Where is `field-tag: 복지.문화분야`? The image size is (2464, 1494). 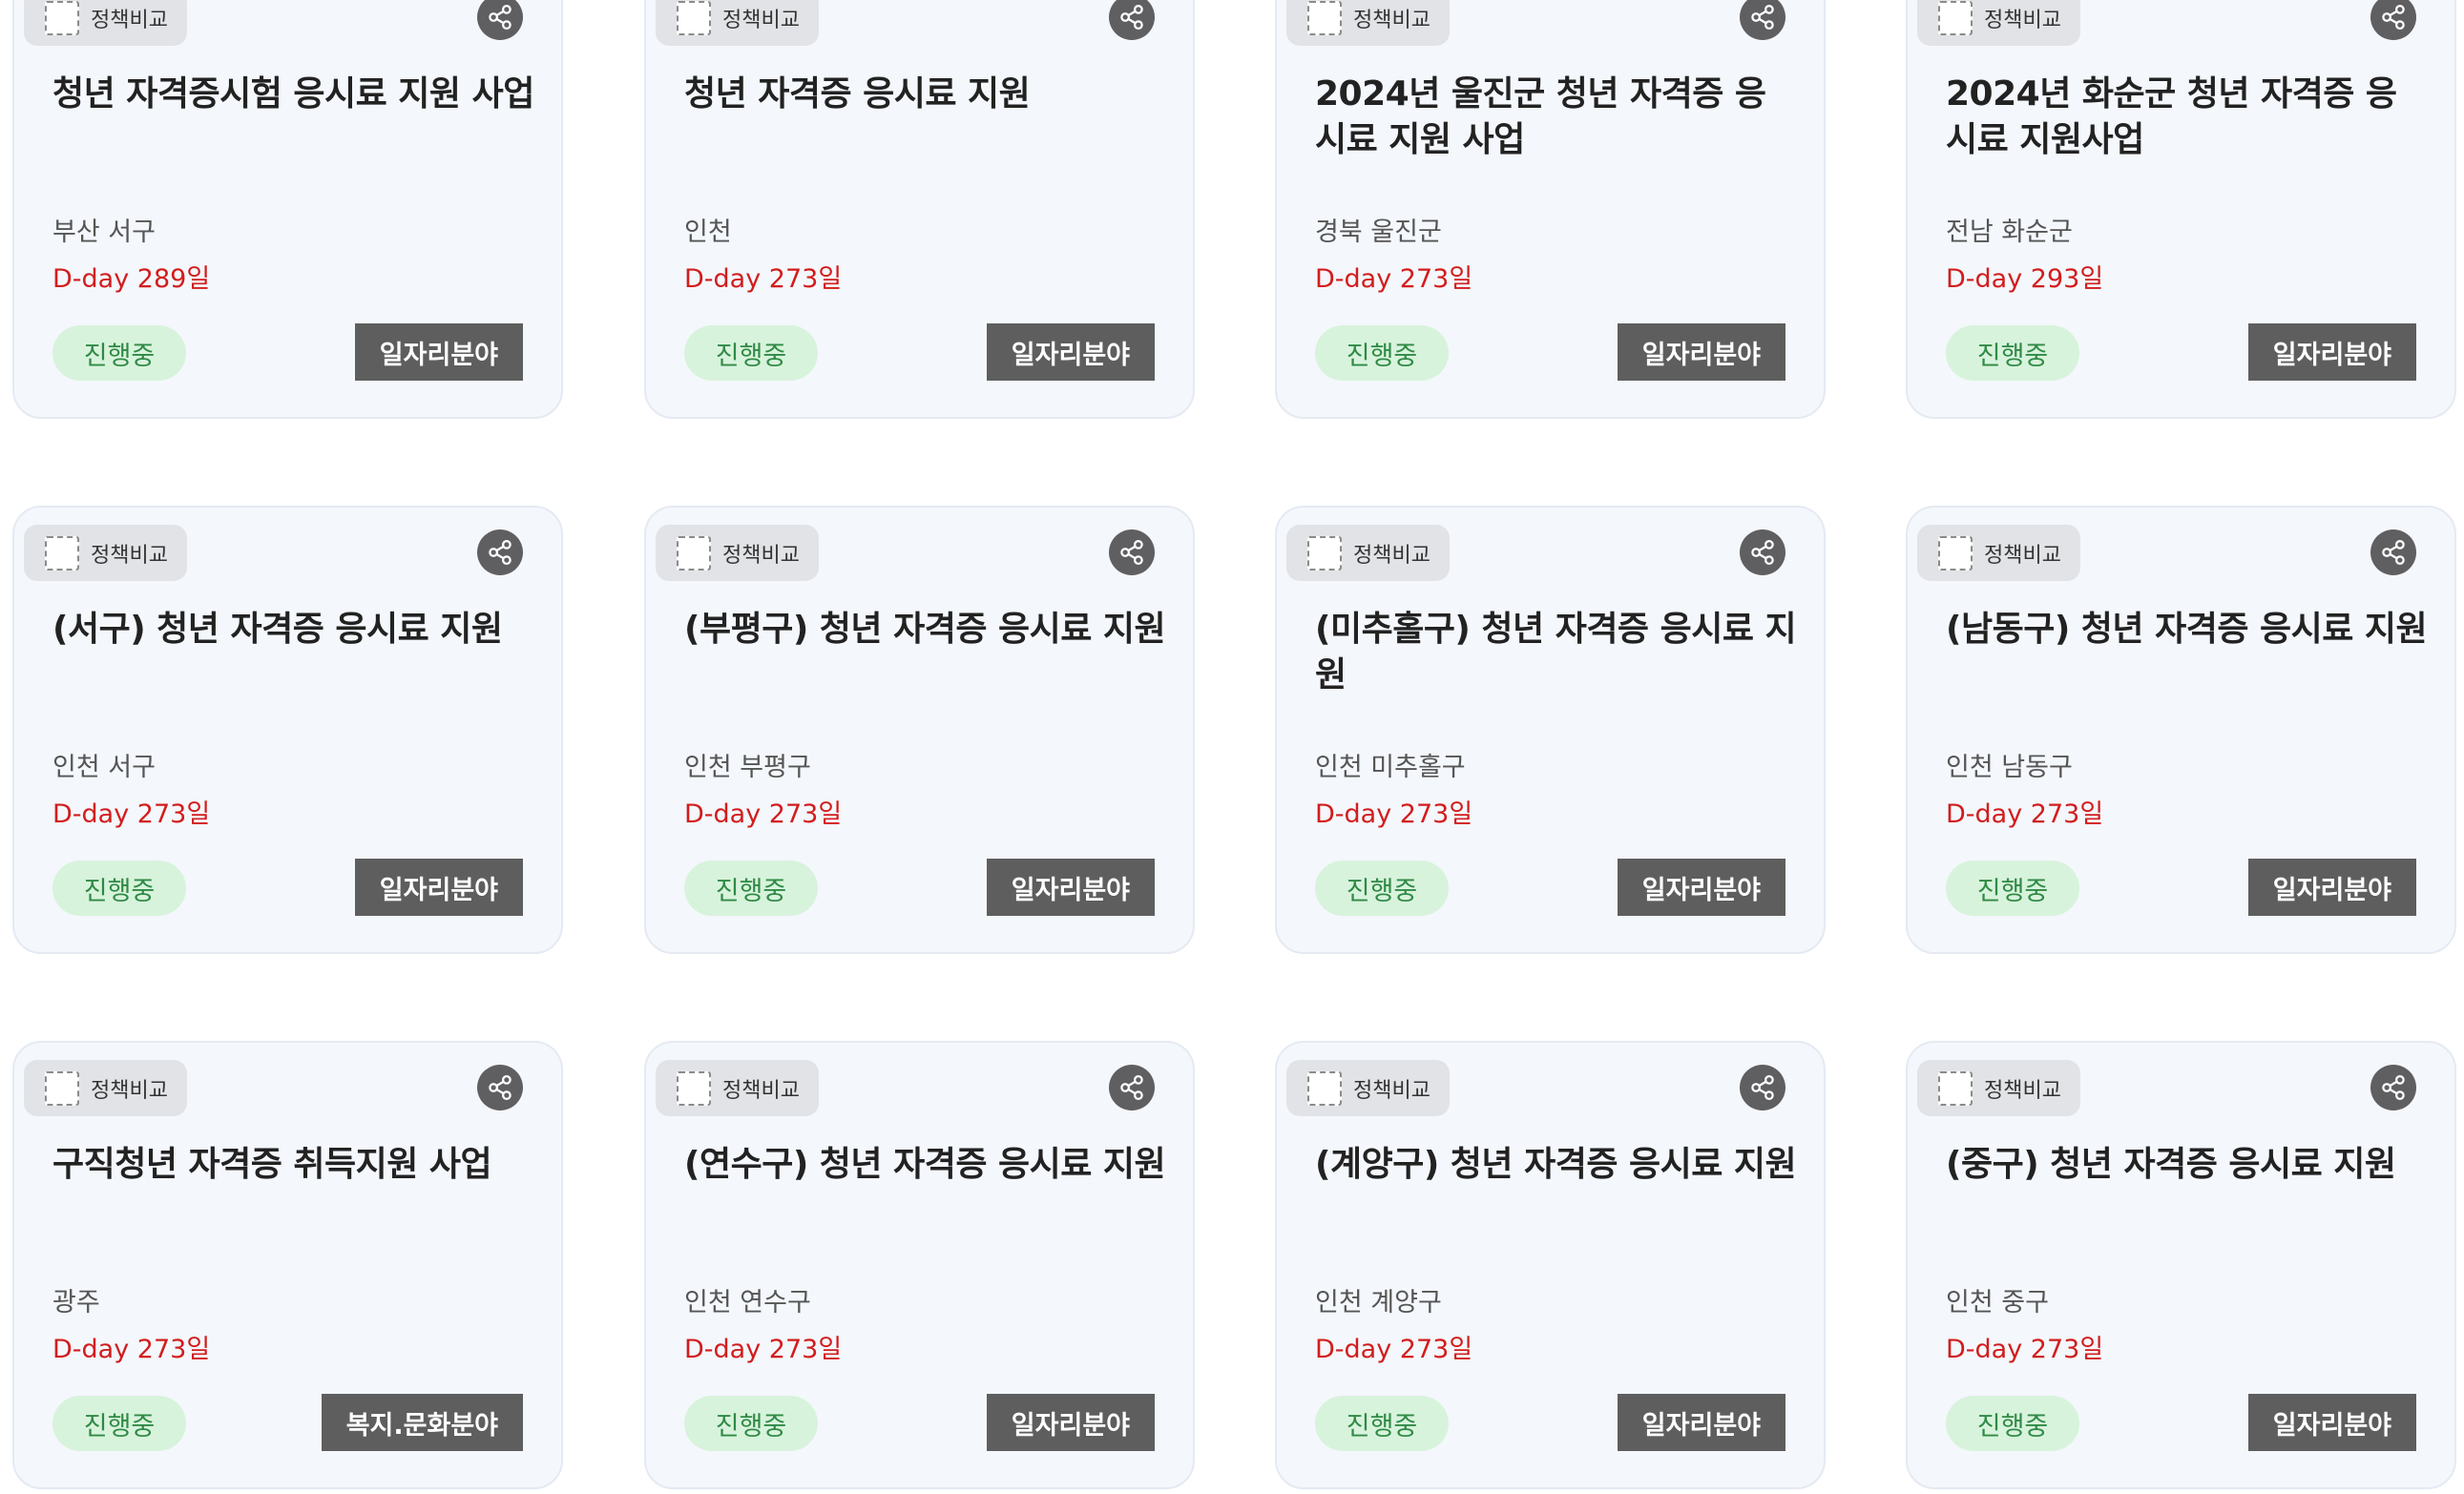 field-tag: 복지.문화분야 is located at coordinates (422, 1422).